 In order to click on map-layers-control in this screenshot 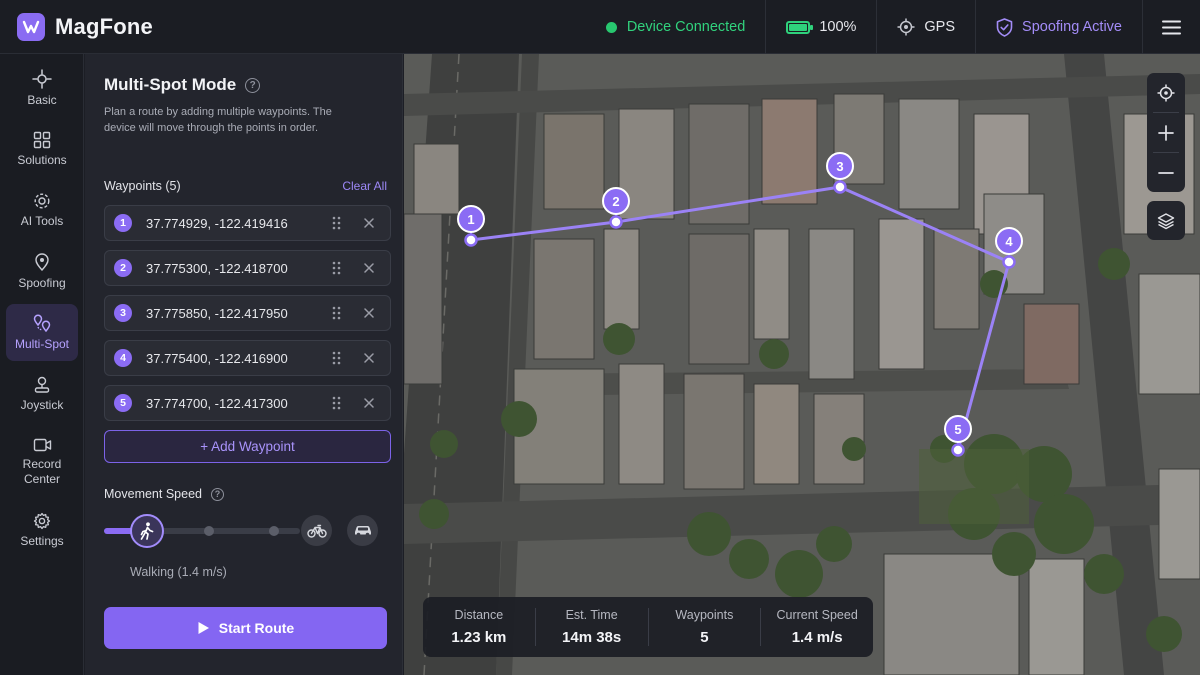, I will do `click(1166, 220)`.